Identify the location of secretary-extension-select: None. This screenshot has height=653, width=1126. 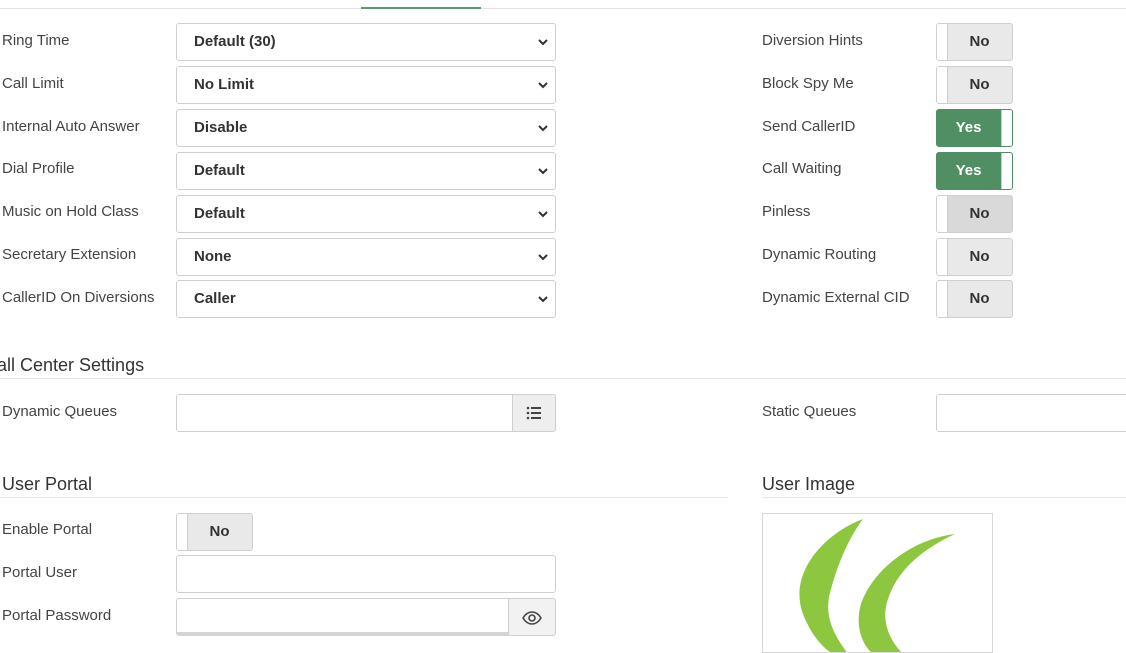
(366, 257).